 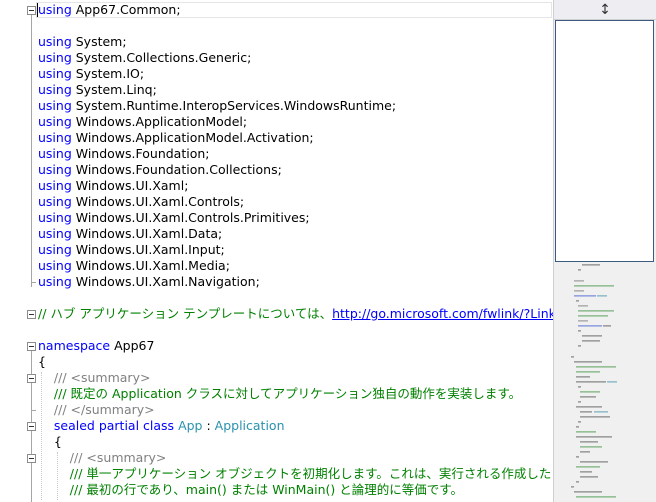 I want to click on code-line: using System;, so click(x=276, y=42).